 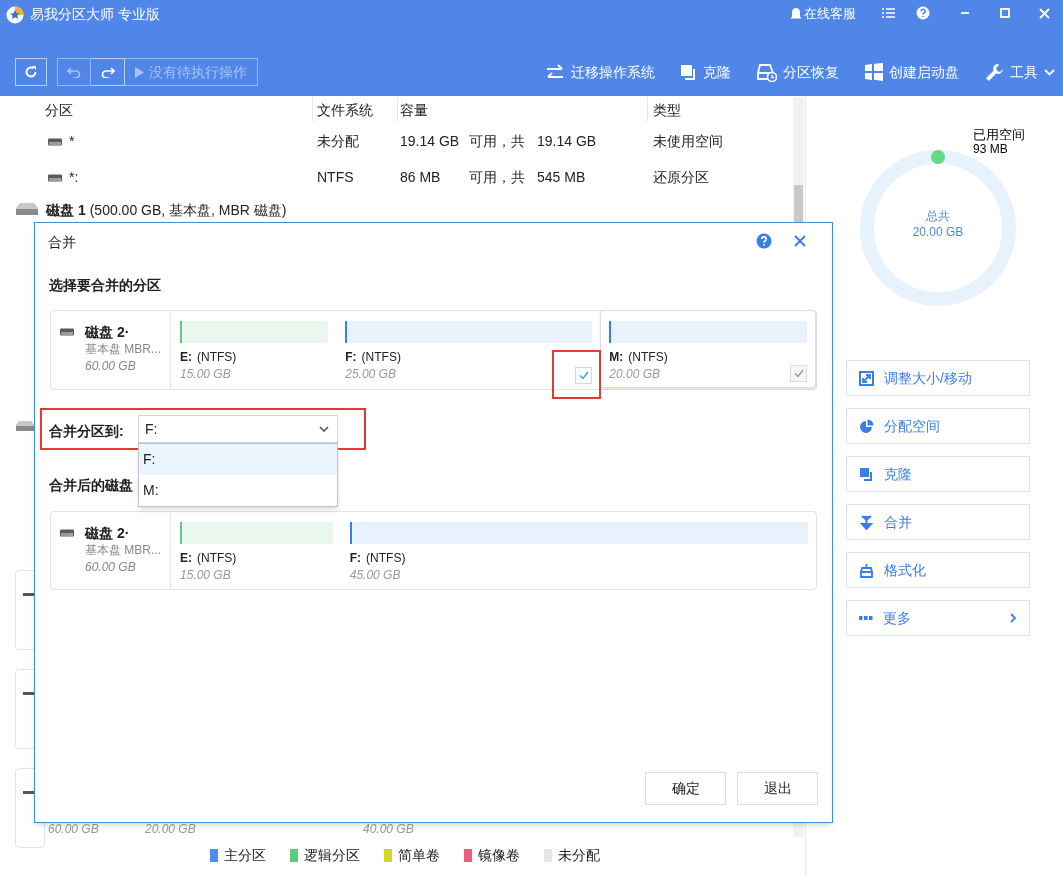 I want to click on action-button: 格式化, so click(x=938, y=570).